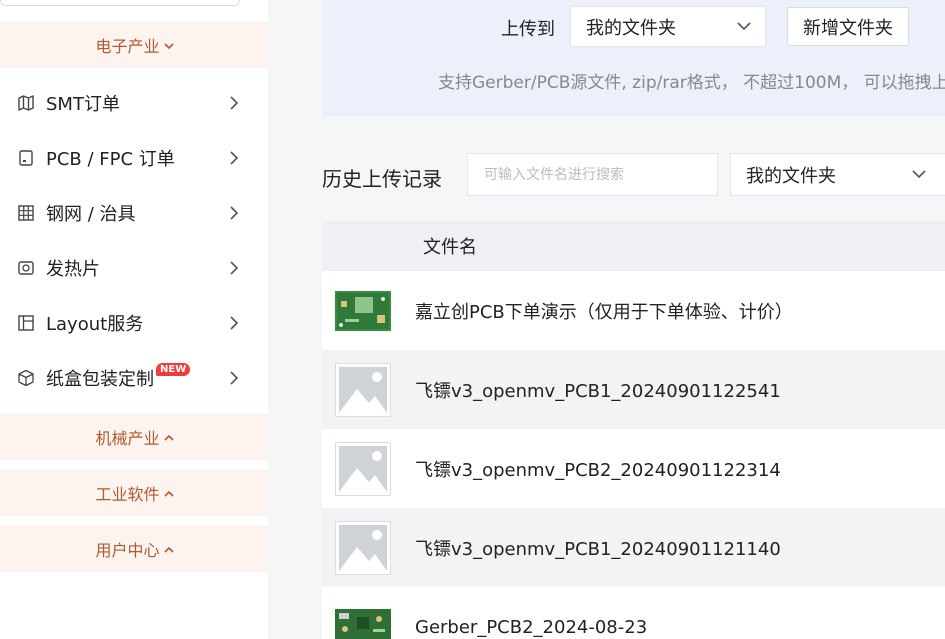 This screenshot has width=945, height=639. I want to click on upload-to-label: 上传到, so click(528, 29).